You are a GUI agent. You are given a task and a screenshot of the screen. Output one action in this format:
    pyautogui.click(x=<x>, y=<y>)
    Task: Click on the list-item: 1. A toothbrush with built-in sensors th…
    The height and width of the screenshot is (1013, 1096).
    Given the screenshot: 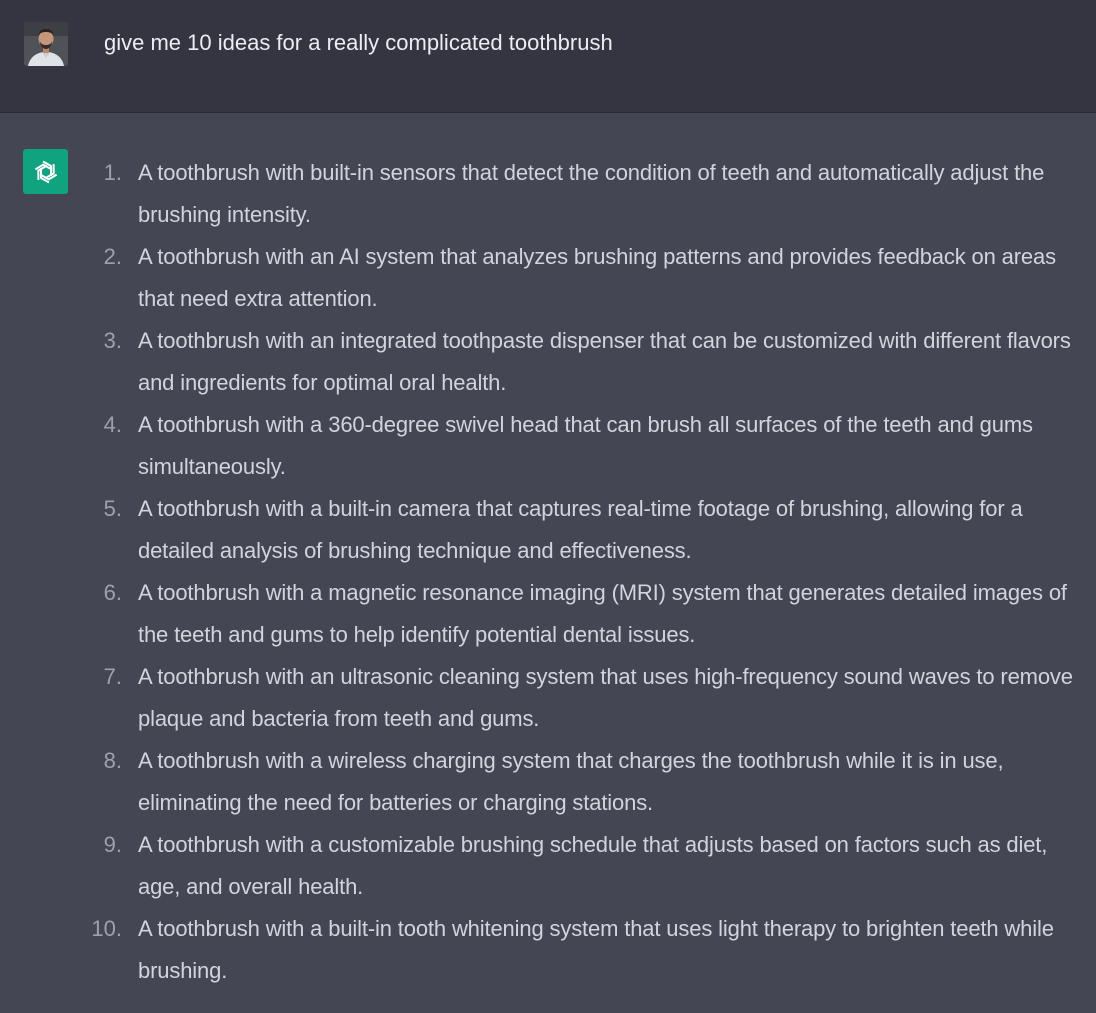 What is the action you would take?
    pyautogui.click(x=548, y=194)
    